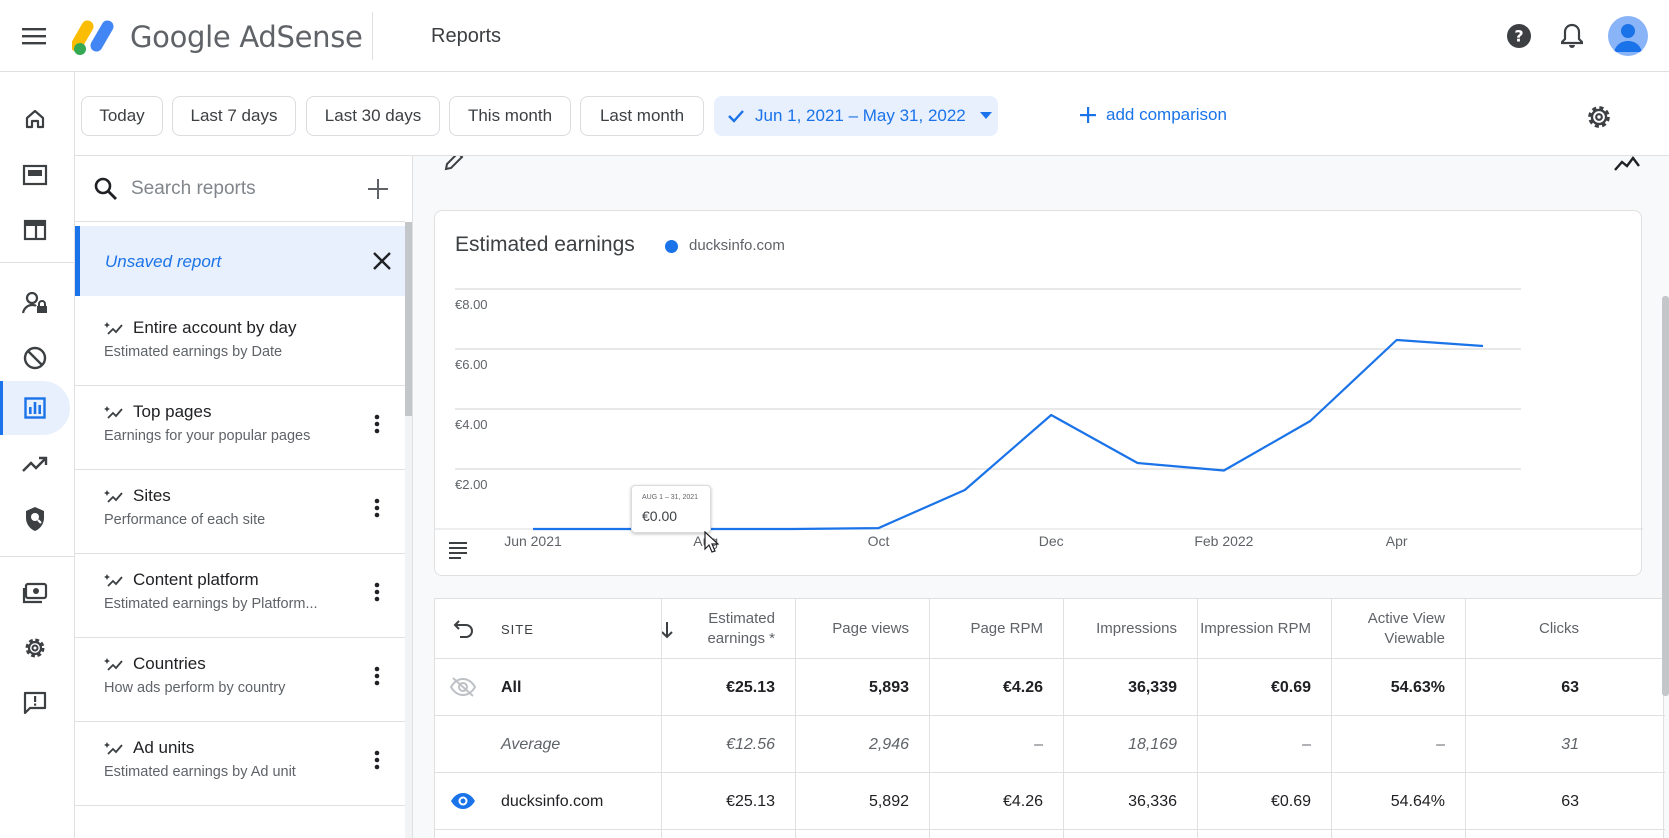 Image resolution: width=1669 pixels, height=838 pixels. What do you see at coordinates (463, 801) in the screenshot?
I see `visibility-icon` at bounding box center [463, 801].